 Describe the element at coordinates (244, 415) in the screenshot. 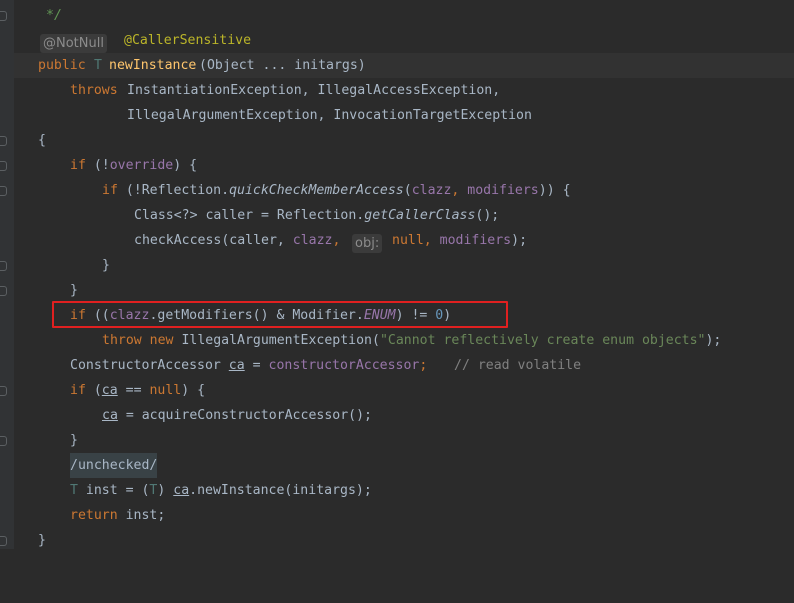

I see `code-text: = acquireConstructorAccessor();` at that location.